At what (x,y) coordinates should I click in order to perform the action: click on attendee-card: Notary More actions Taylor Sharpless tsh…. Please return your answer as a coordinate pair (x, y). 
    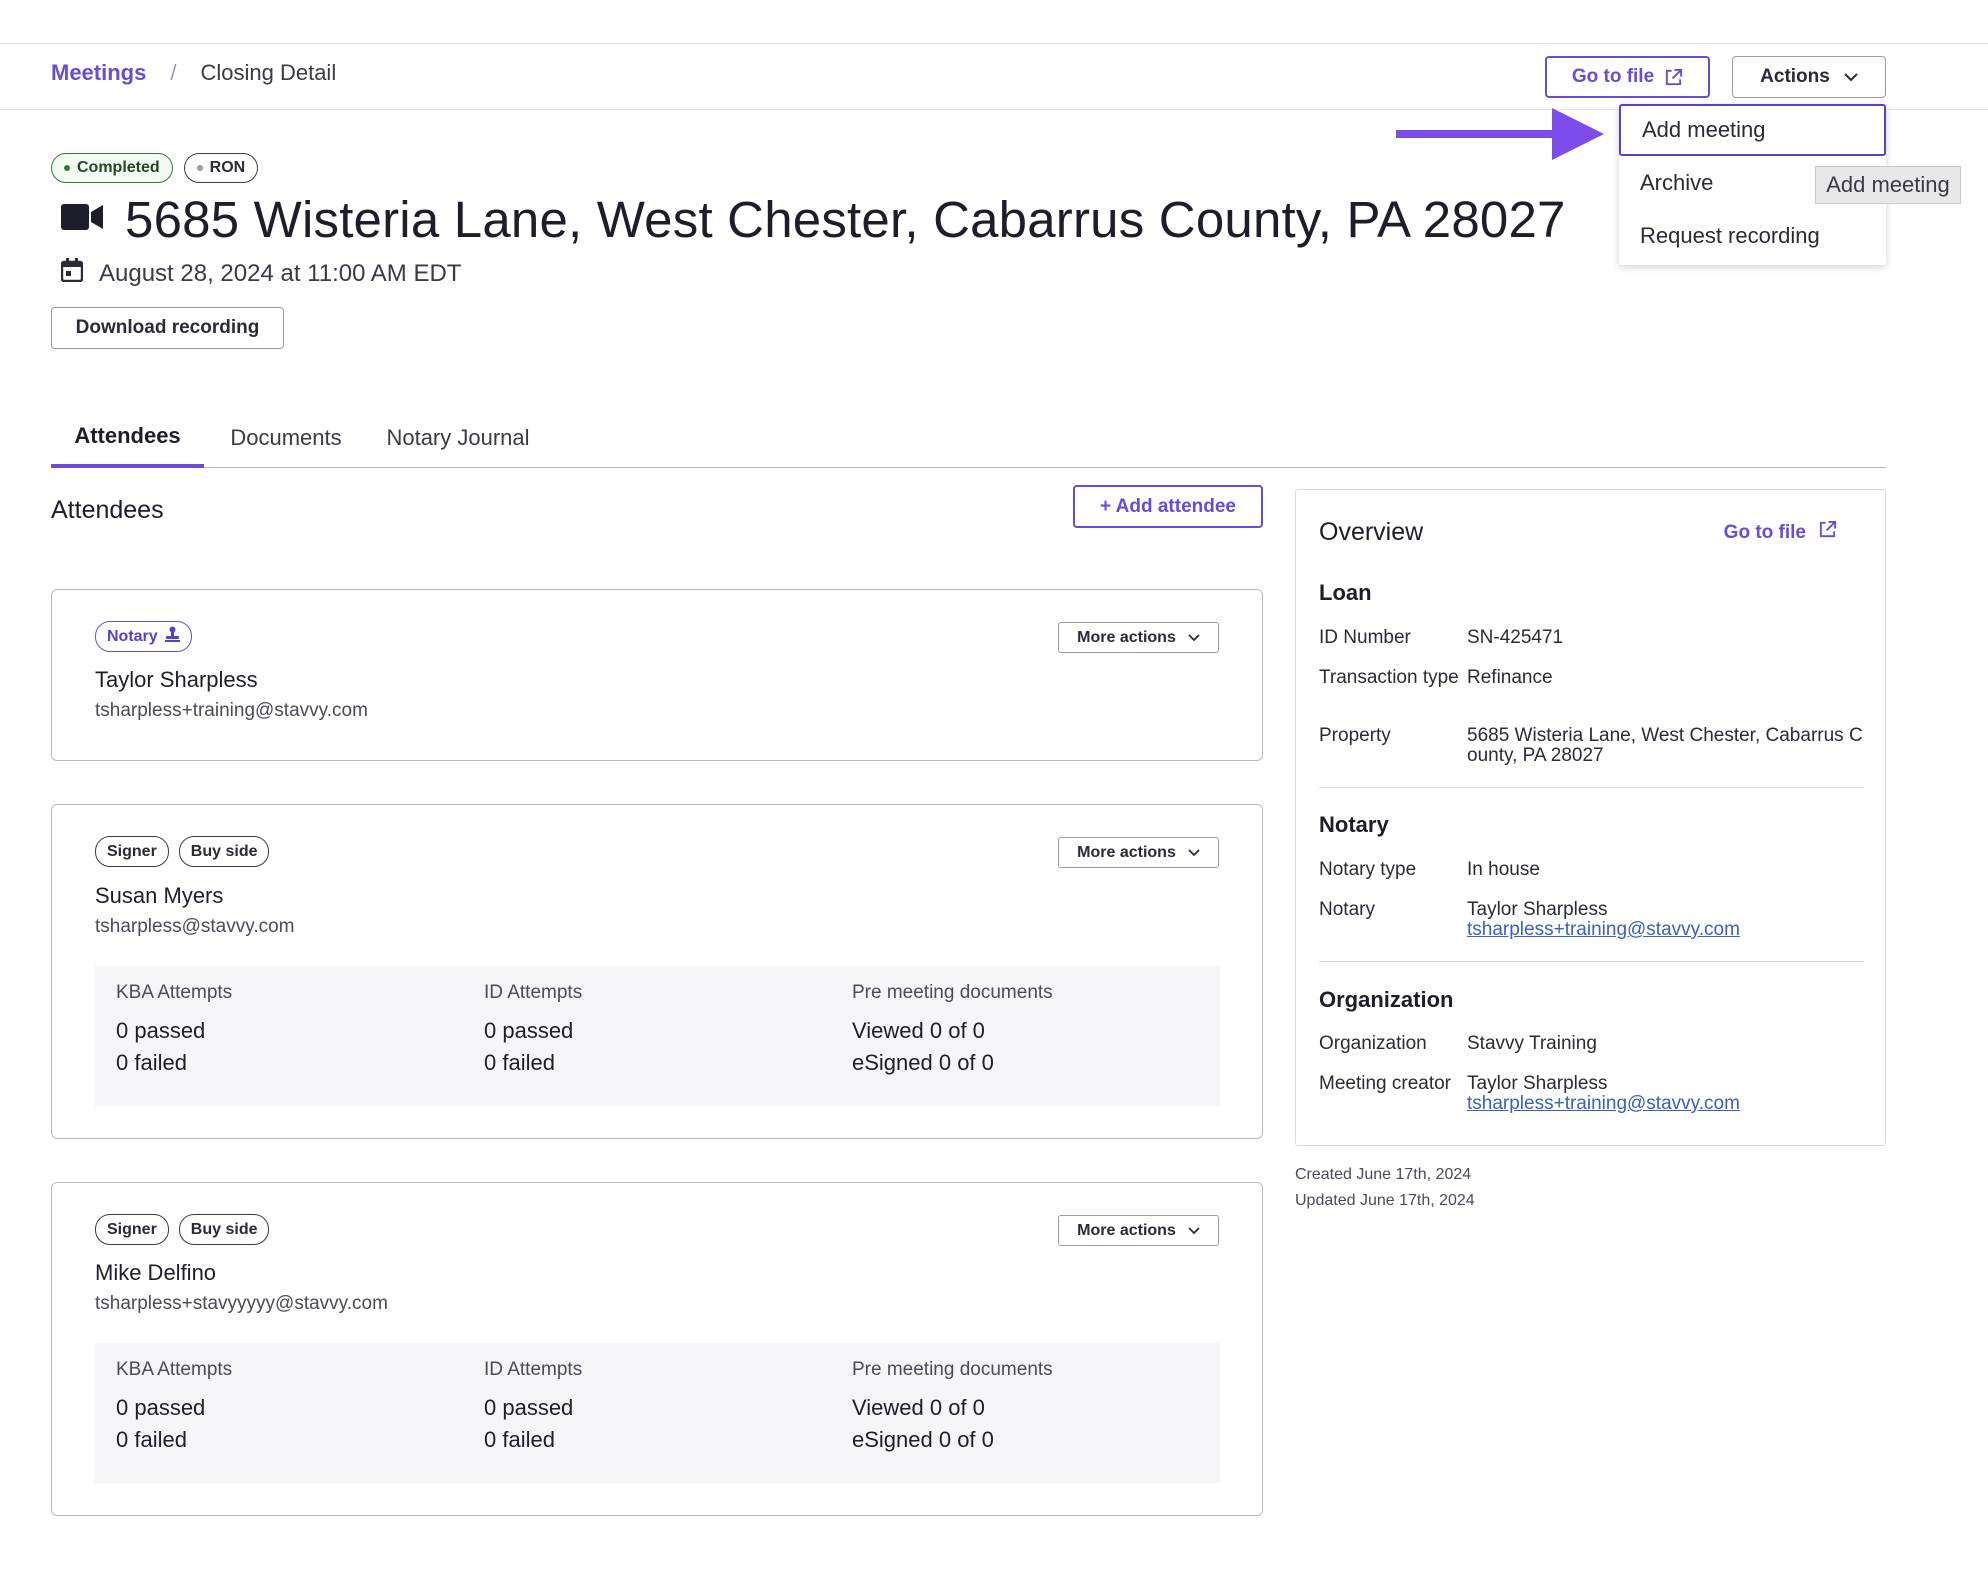
    Looking at the image, I should click on (657, 675).